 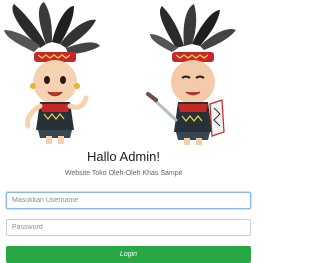 I want to click on password-input, so click(x=128, y=227).